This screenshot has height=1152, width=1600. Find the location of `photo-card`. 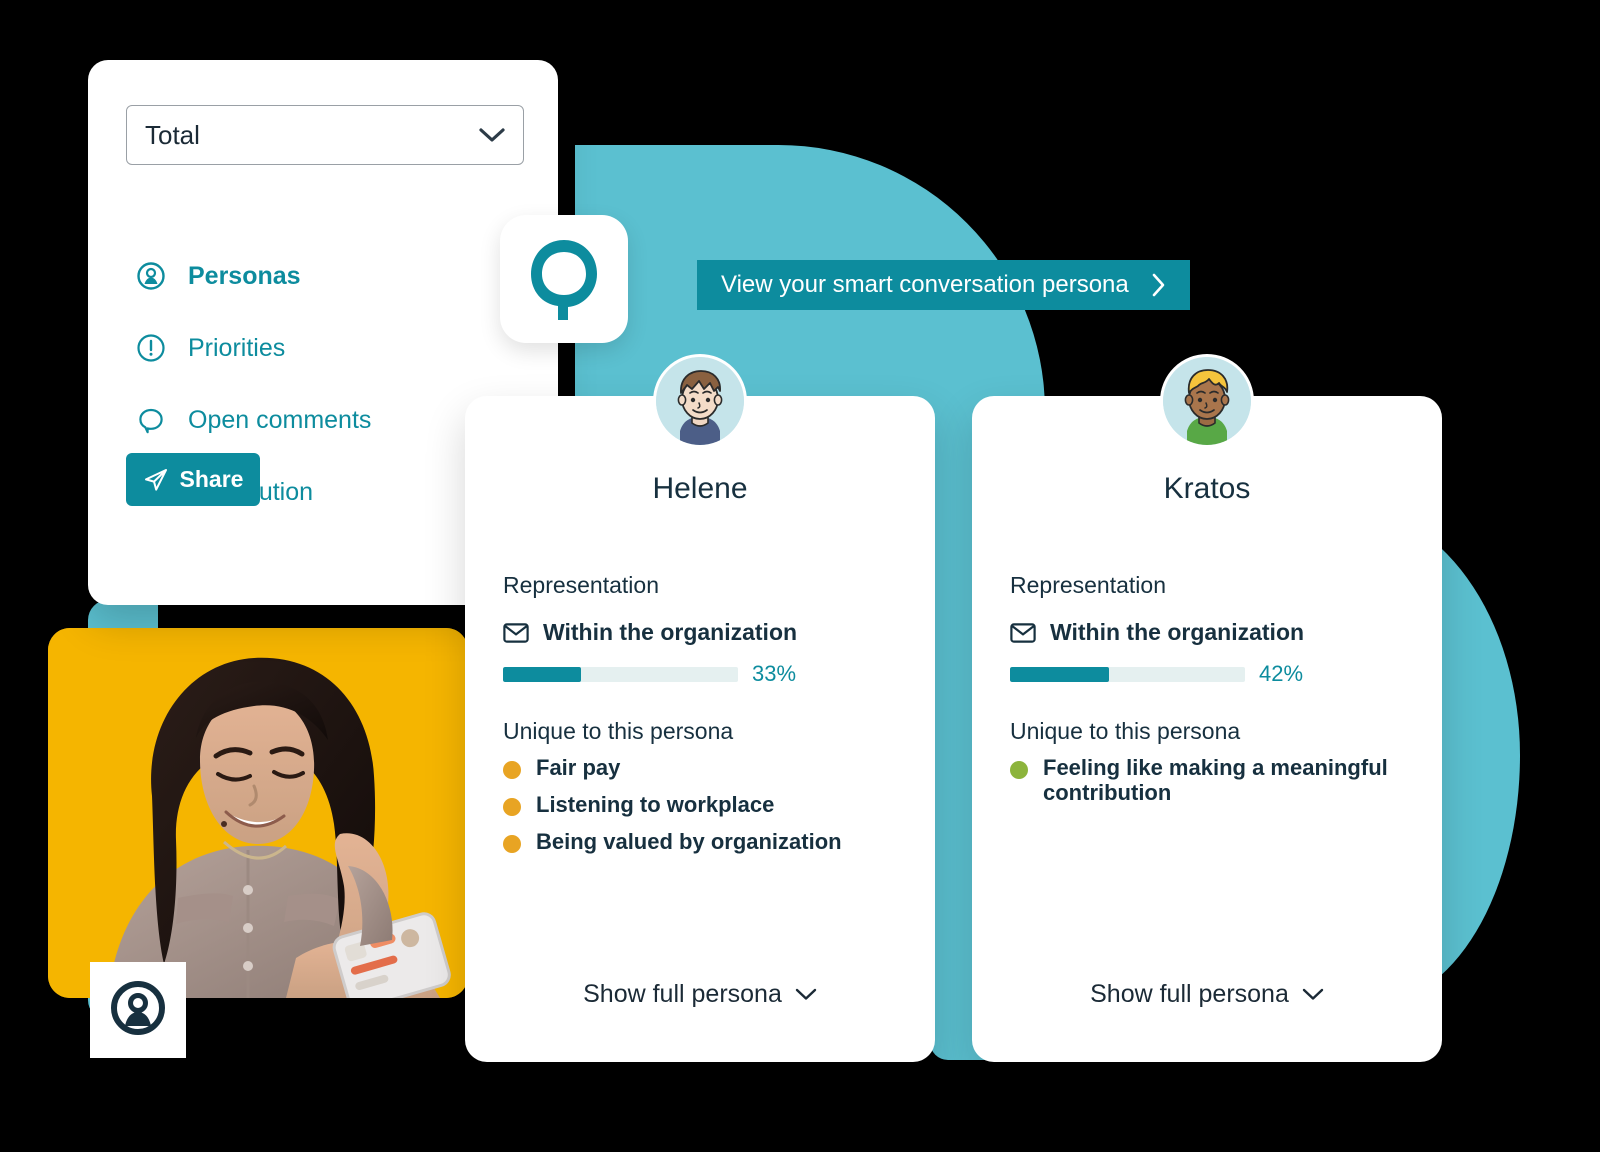

photo-card is located at coordinates (258, 813).